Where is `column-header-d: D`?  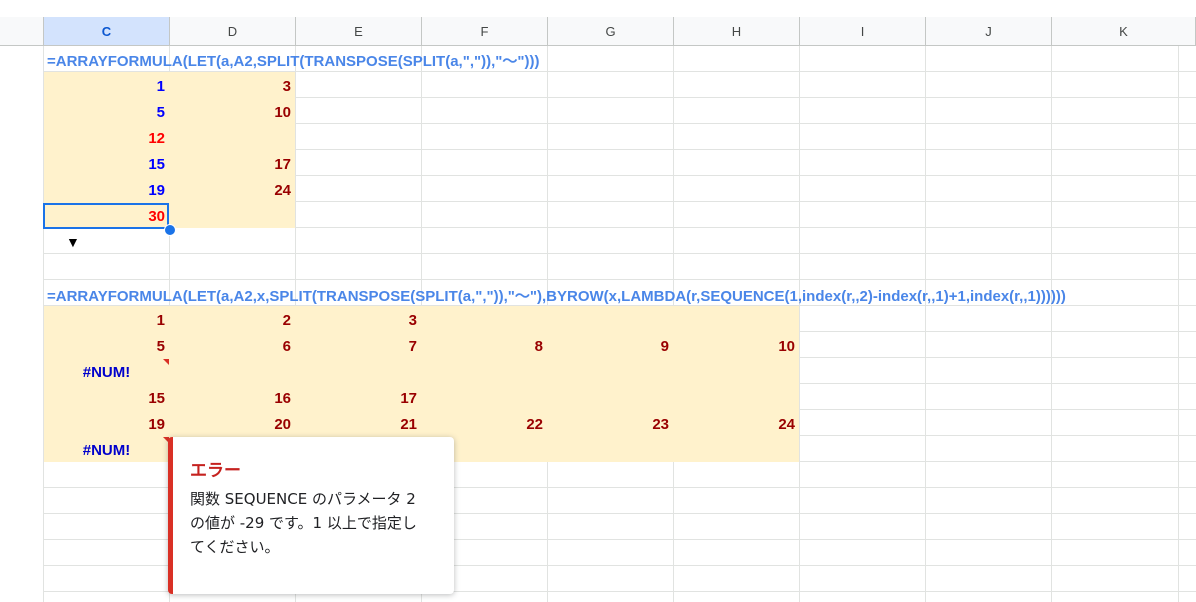 column-header-d: D is located at coordinates (233, 31).